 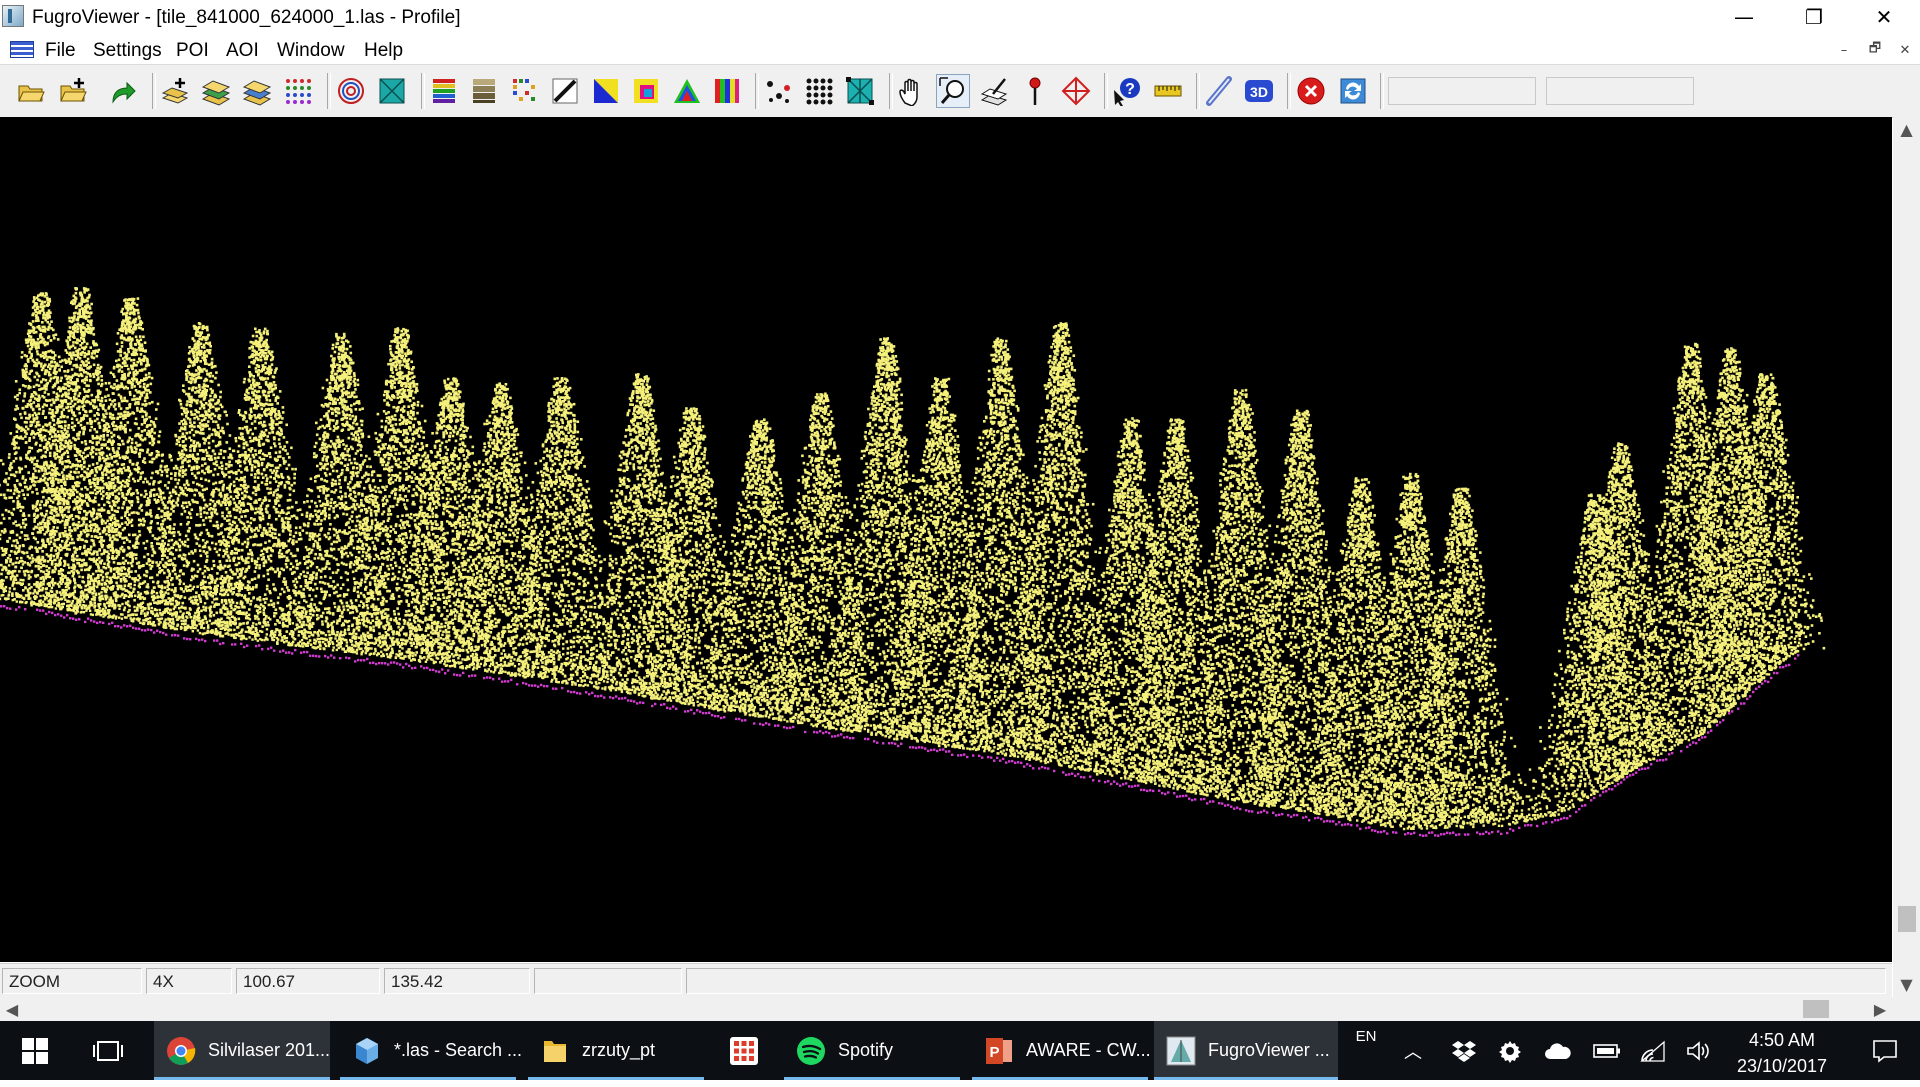 I want to click on wifi-icon, so click(x=1653, y=1050).